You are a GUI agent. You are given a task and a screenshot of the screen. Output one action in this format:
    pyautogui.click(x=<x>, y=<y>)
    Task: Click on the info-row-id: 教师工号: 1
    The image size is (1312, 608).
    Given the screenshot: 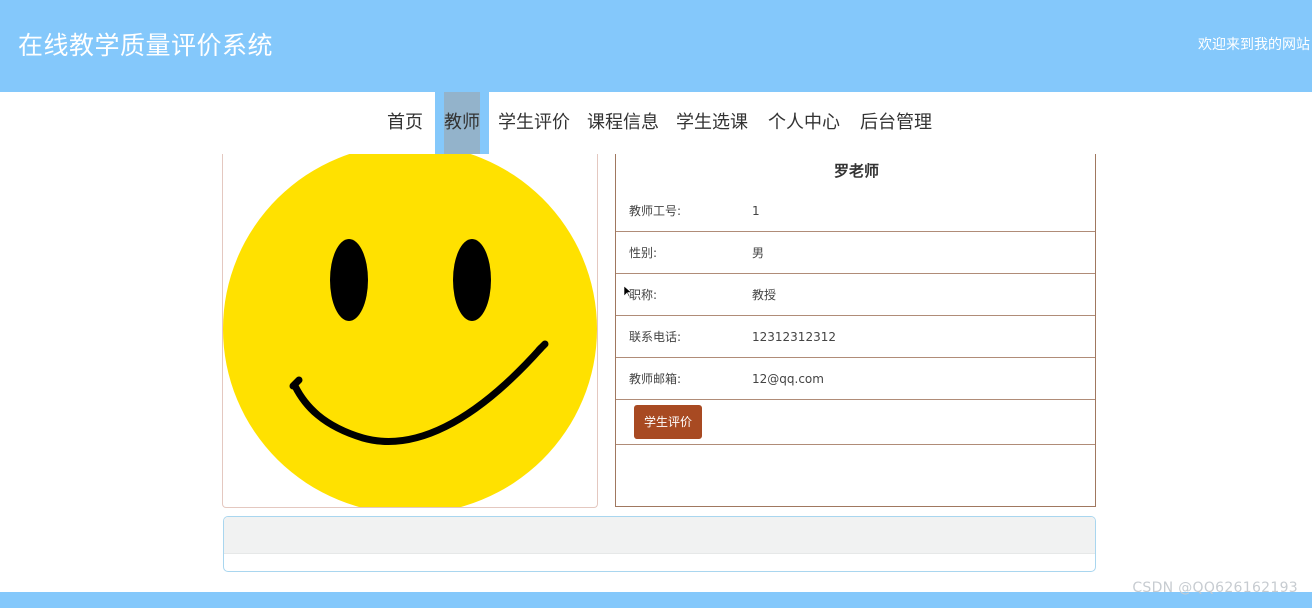 What is the action you would take?
    pyautogui.click(x=855, y=211)
    